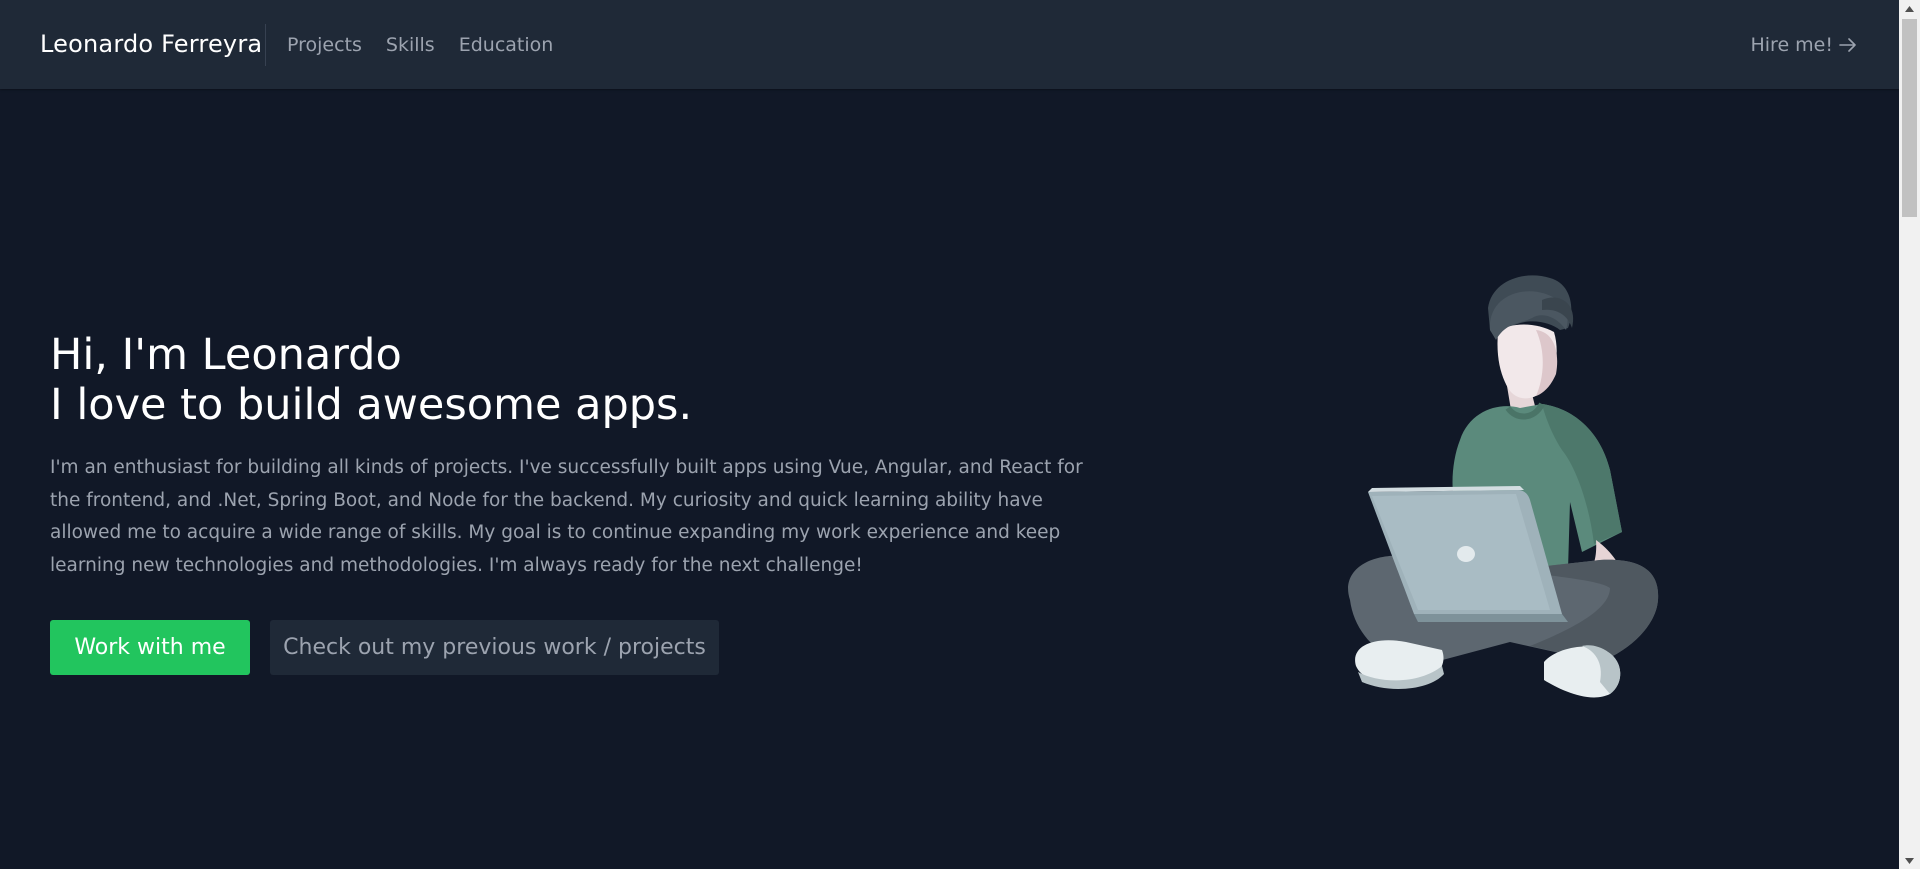 This screenshot has width=1920, height=869. I want to click on hire-me-link: Hire me!, so click(1803, 45).